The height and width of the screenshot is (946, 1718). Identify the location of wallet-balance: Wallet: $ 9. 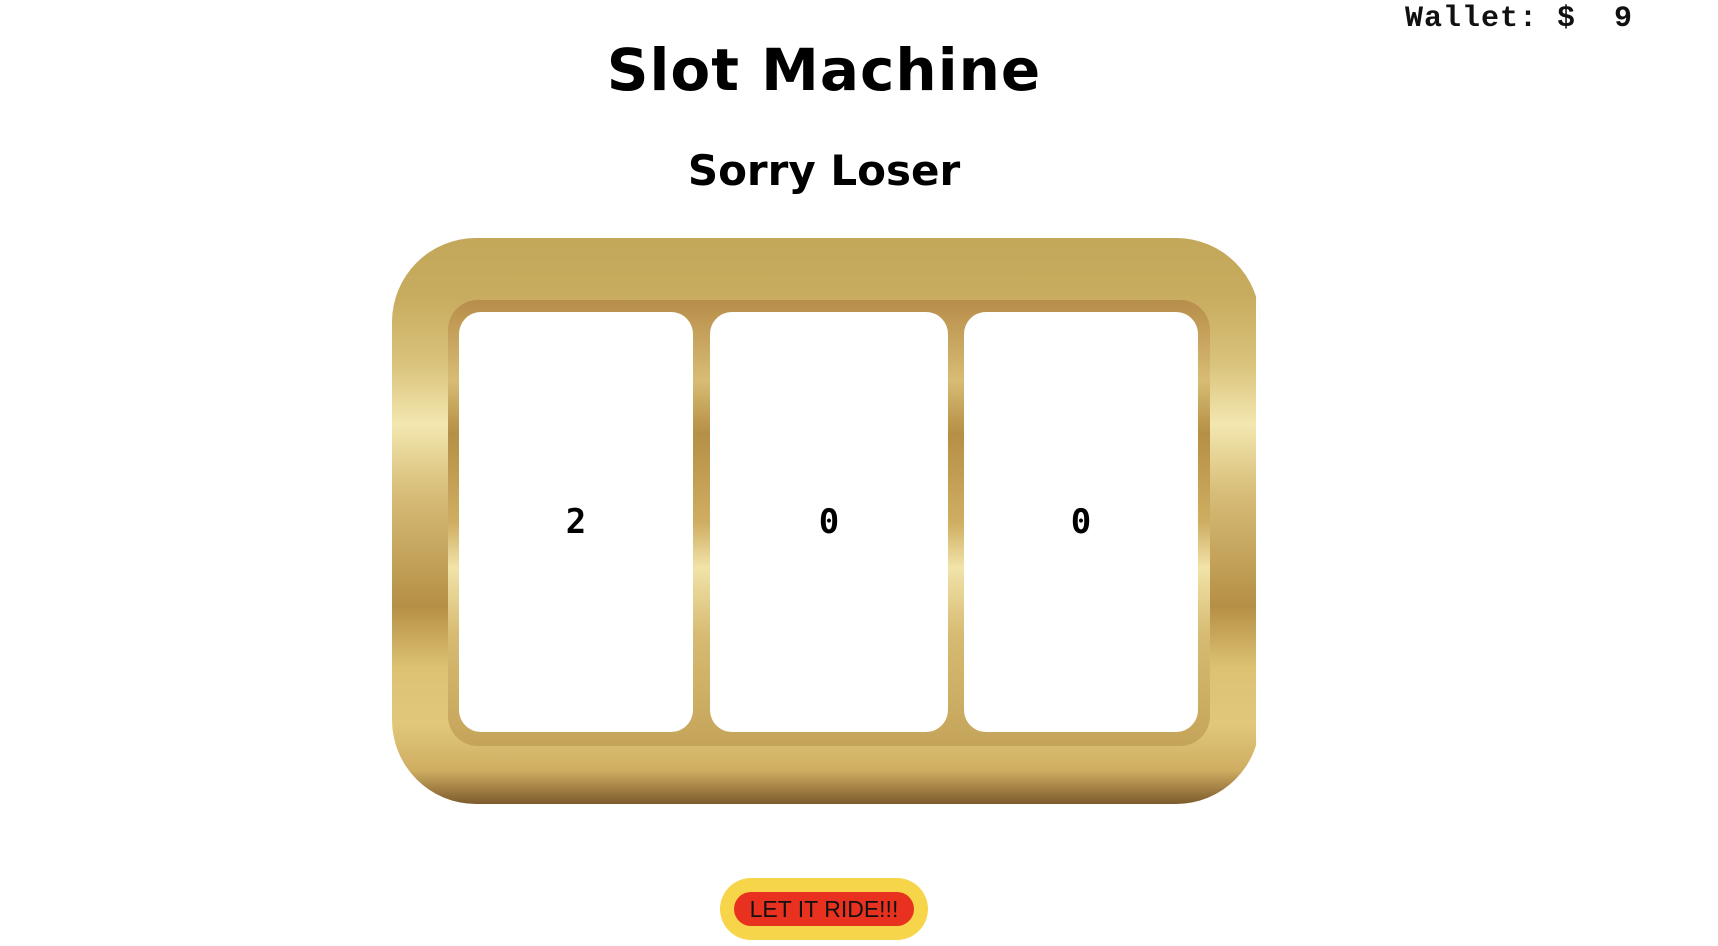
(1519, 19).